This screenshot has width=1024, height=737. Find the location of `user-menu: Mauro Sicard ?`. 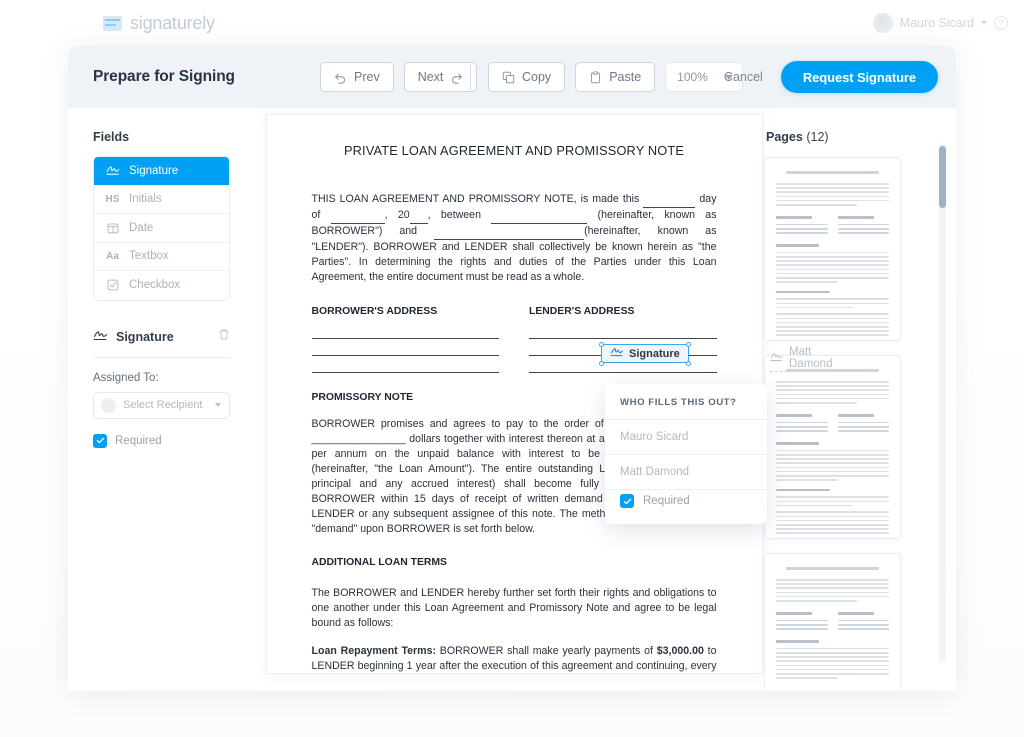

user-menu: Mauro Sicard ? is located at coordinates (940, 23).